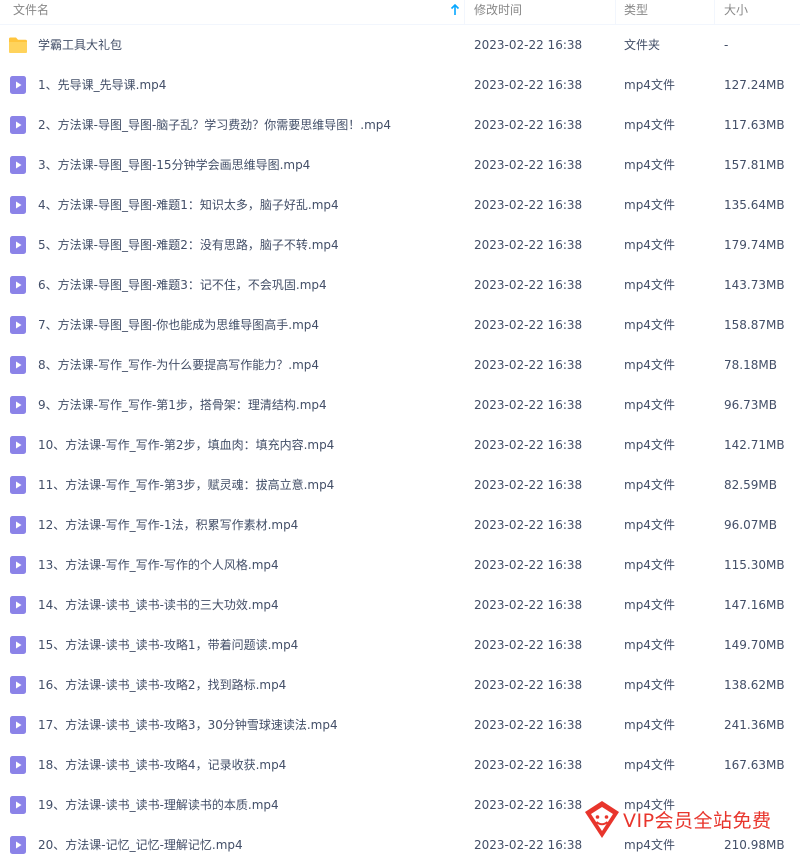 This screenshot has height=863, width=800. Describe the element at coordinates (750, 365) in the screenshot. I see `file-size: 78.18MB` at that location.